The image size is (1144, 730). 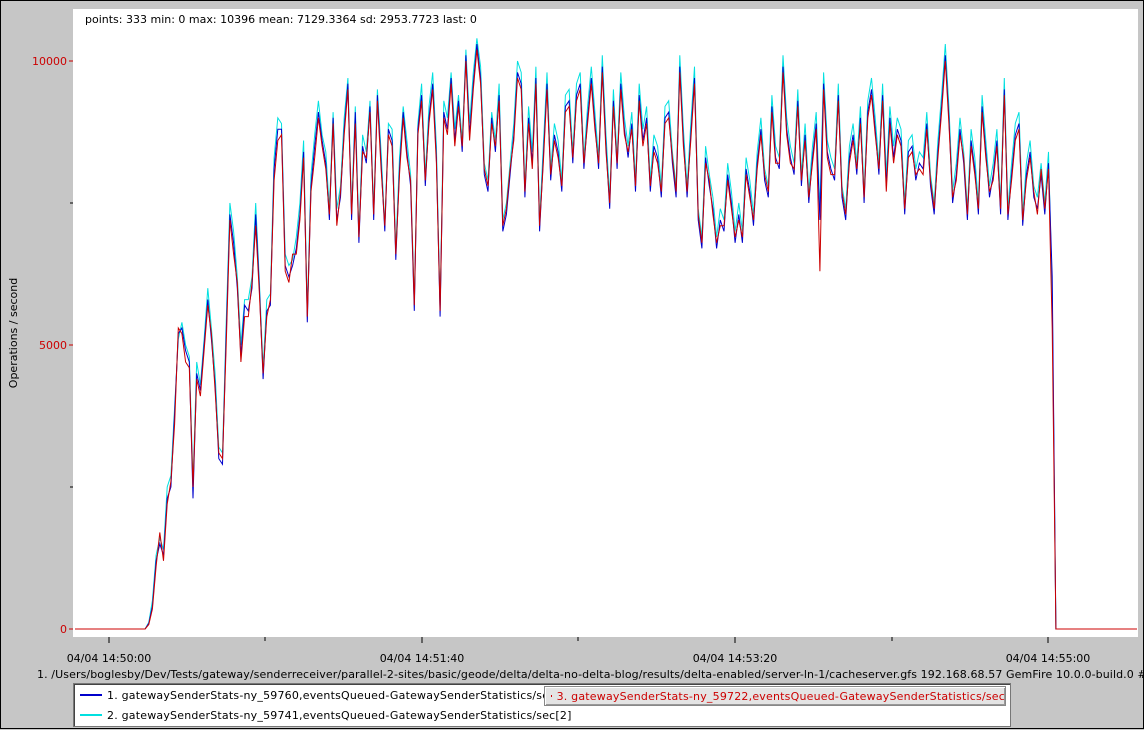 What do you see at coordinates (91, 715) in the screenshot?
I see `legend-swatch-cyan-icon` at bounding box center [91, 715].